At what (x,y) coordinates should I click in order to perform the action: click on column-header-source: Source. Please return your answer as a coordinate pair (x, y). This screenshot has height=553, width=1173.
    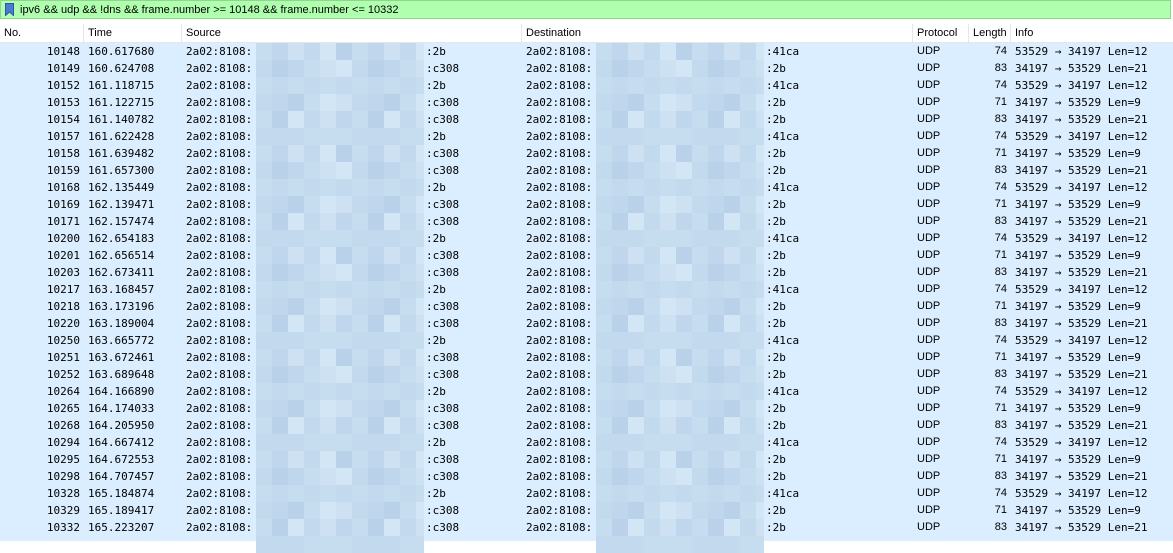
    Looking at the image, I should click on (352, 33).